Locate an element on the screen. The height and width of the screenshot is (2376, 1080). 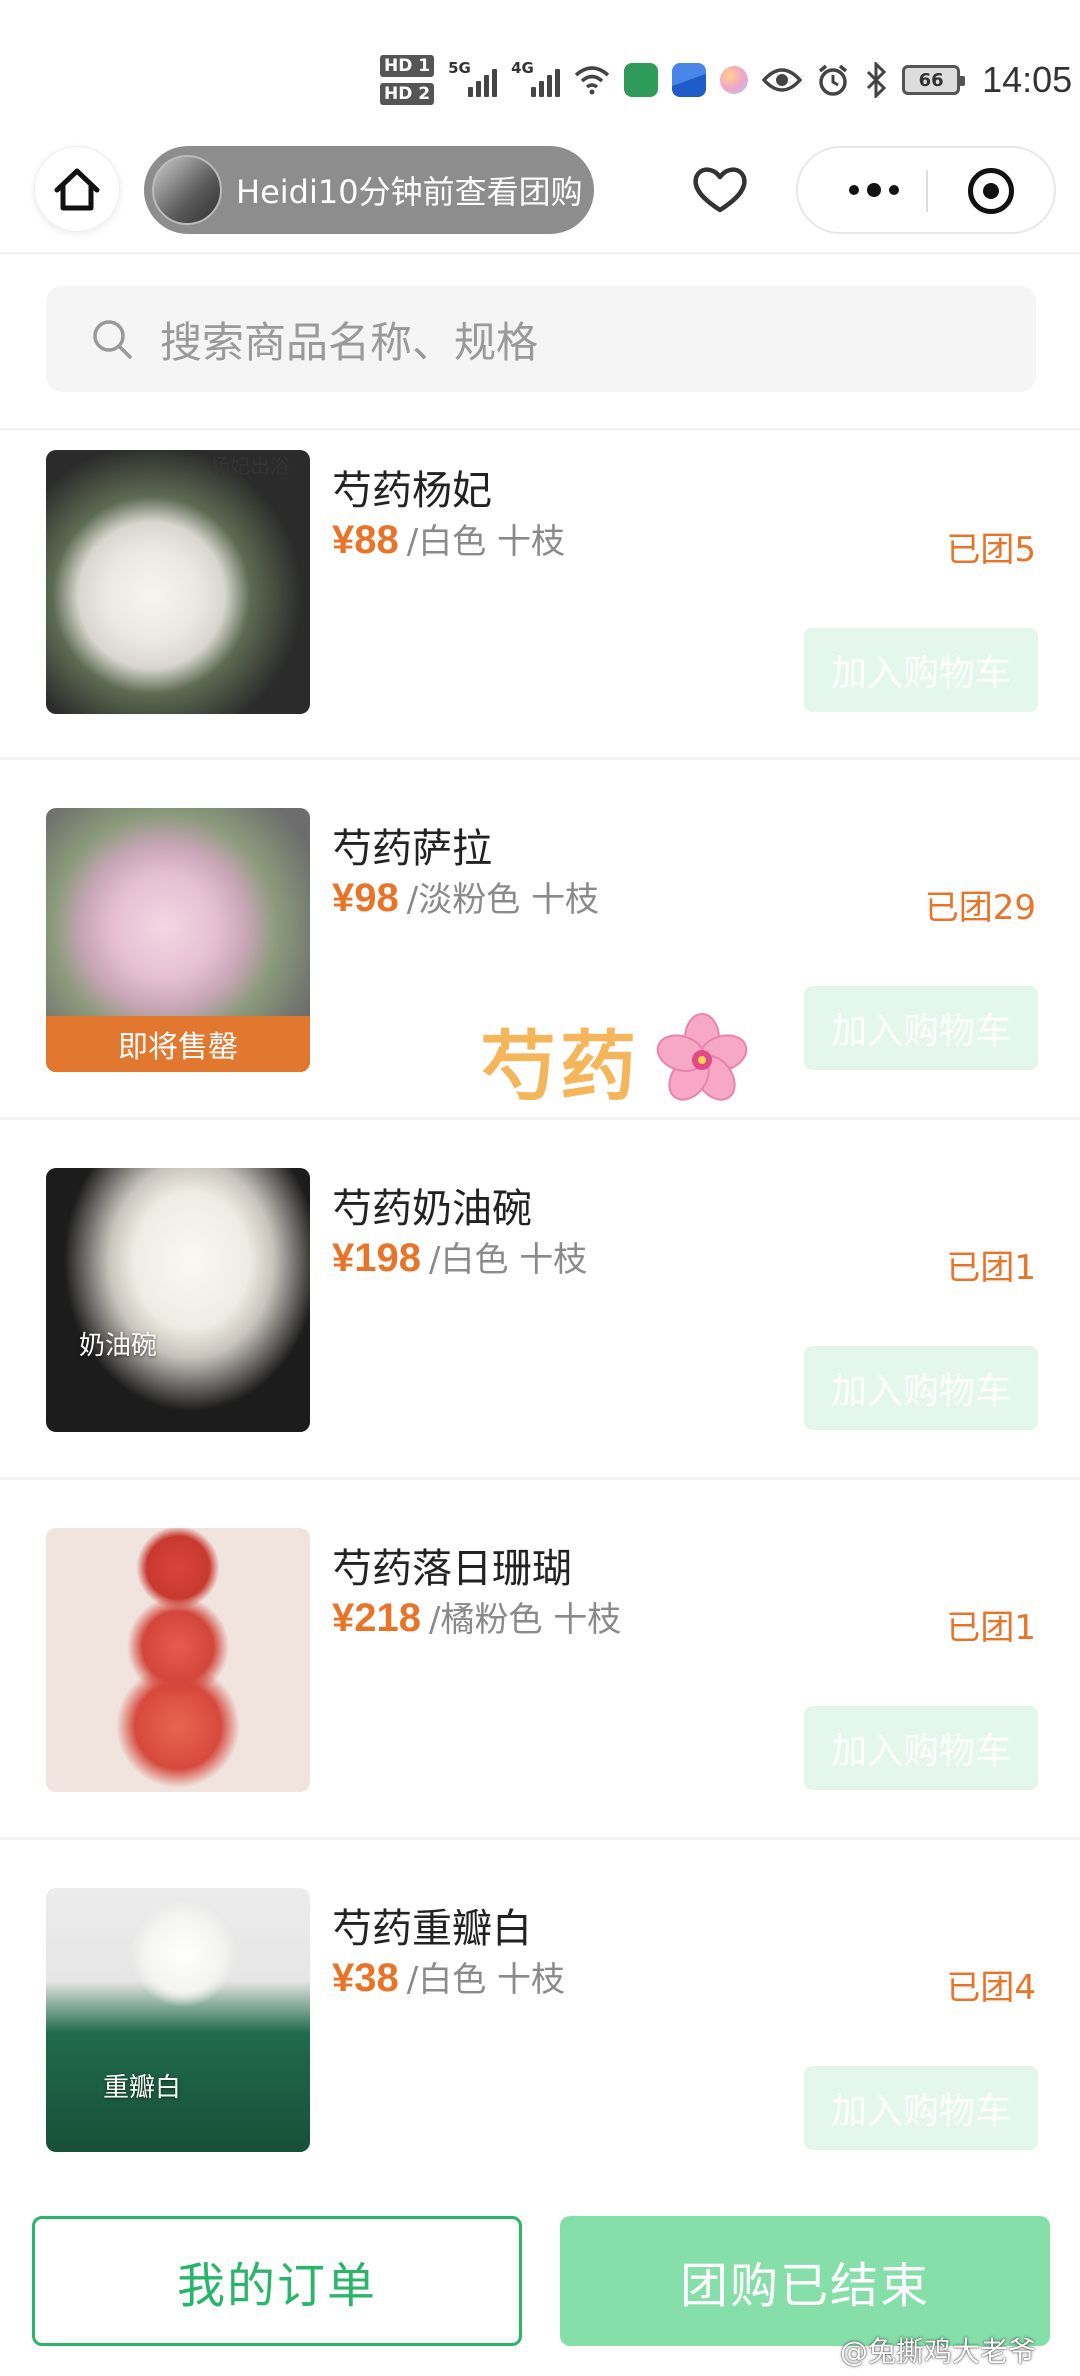
net-type-label: 5G is located at coordinates (459, 68).